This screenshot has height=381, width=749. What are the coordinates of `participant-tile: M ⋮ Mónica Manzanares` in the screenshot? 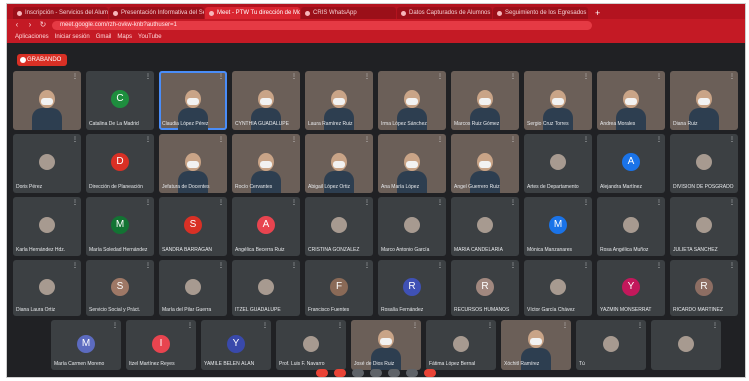 It's located at (558, 226).